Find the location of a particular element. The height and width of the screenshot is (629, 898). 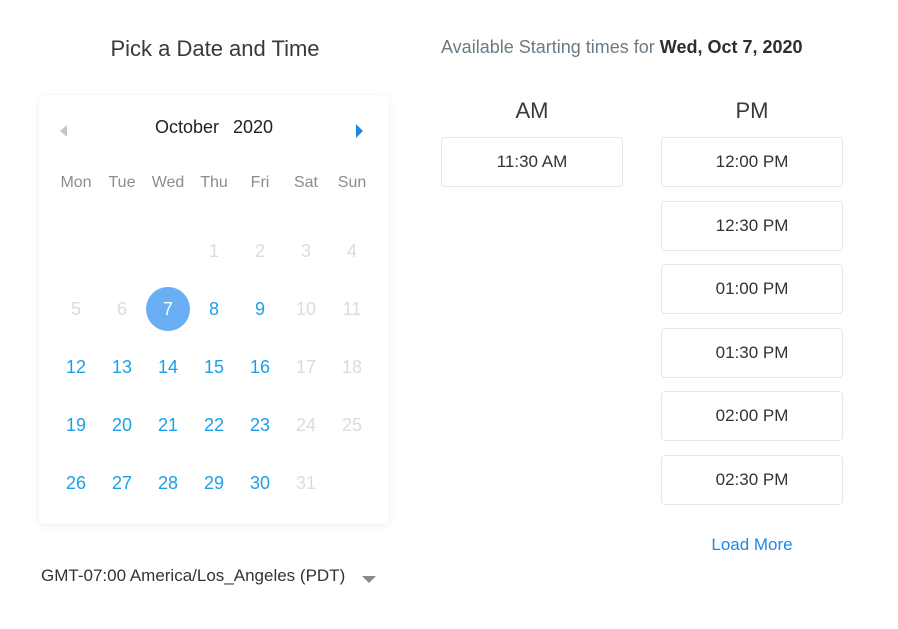

day-number: 9 is located at coordinates (259, 308).